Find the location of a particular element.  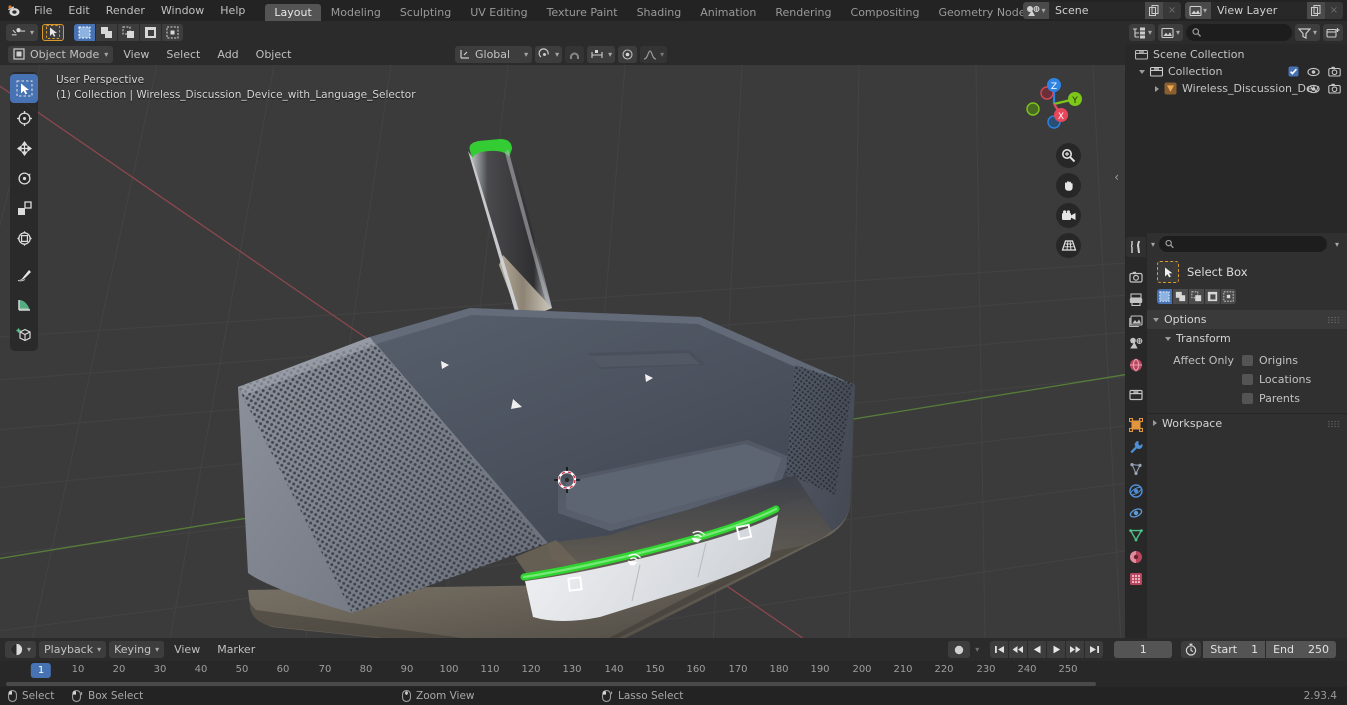

pivot-point-icon: ▾ is located at coordinates (549, 54).